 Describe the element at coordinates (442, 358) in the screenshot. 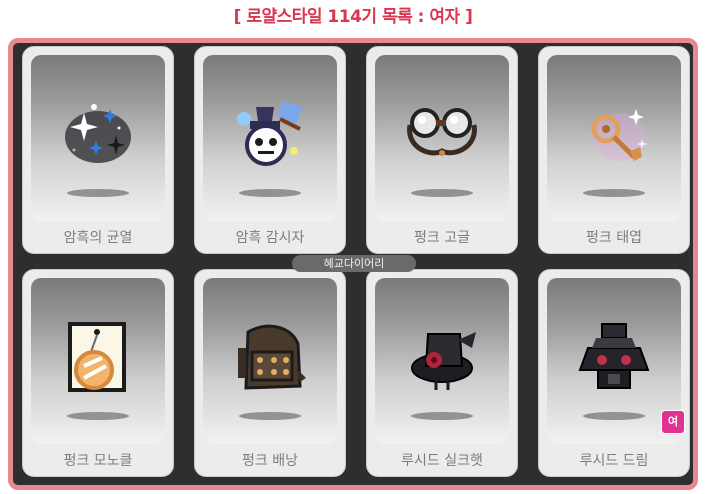

I see `lucid-silk-hat-icon` at that location.